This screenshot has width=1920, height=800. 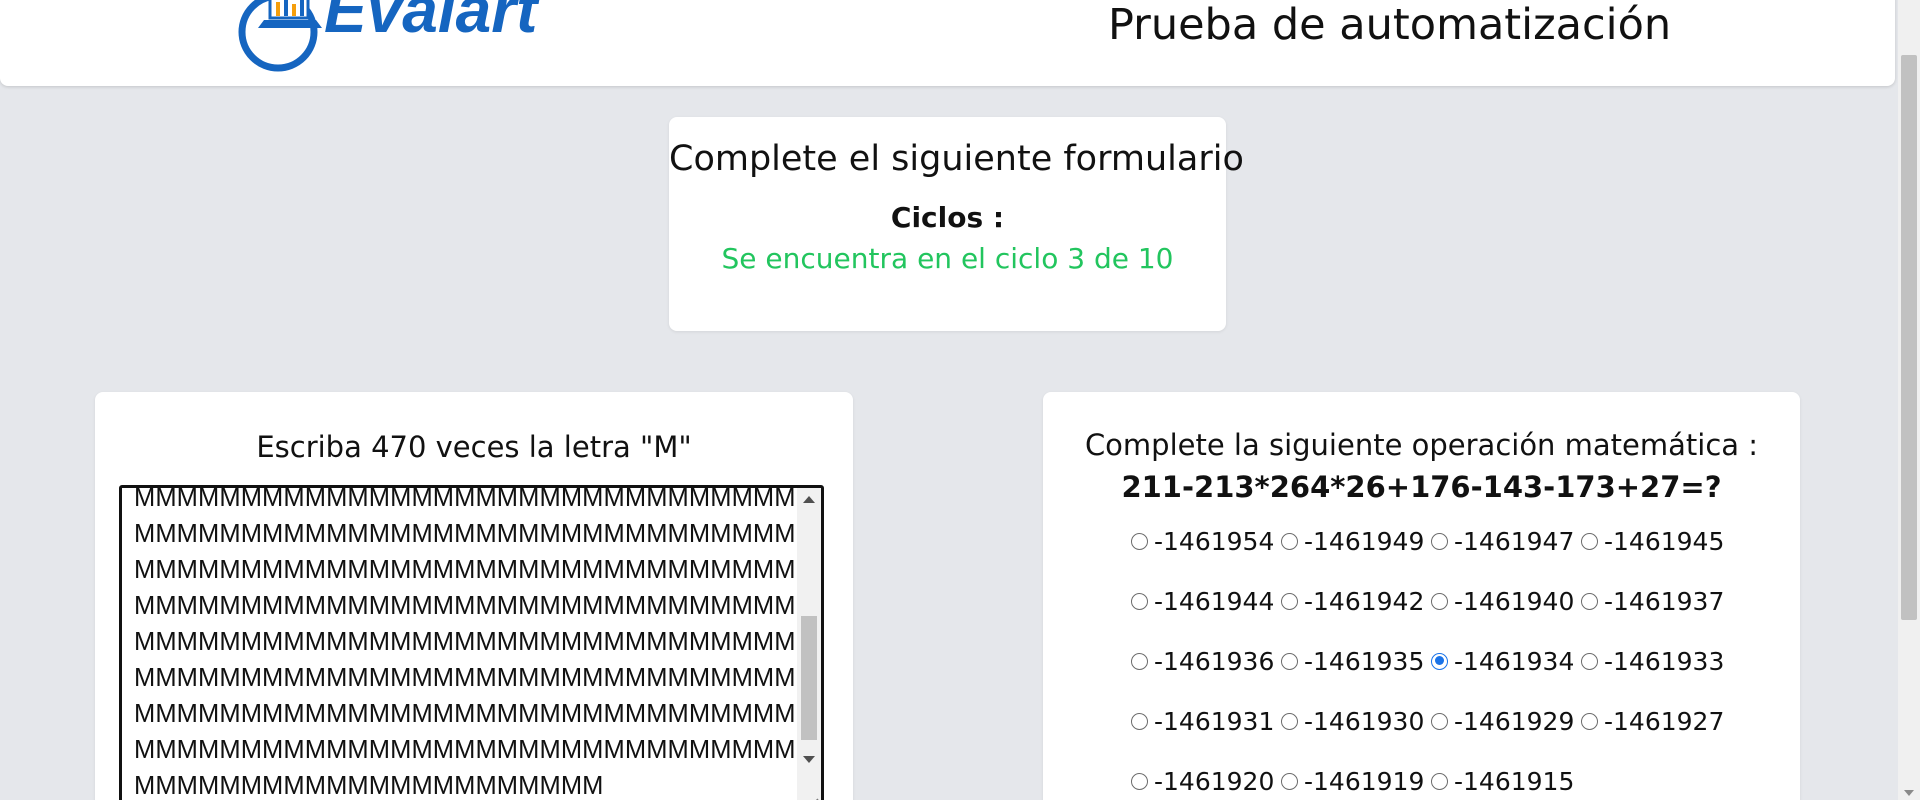 What do you see at coordinates (809, 678) in the screenshot?
I see `textarea-scrollbar-thumb` at bounding box center [809, 678].